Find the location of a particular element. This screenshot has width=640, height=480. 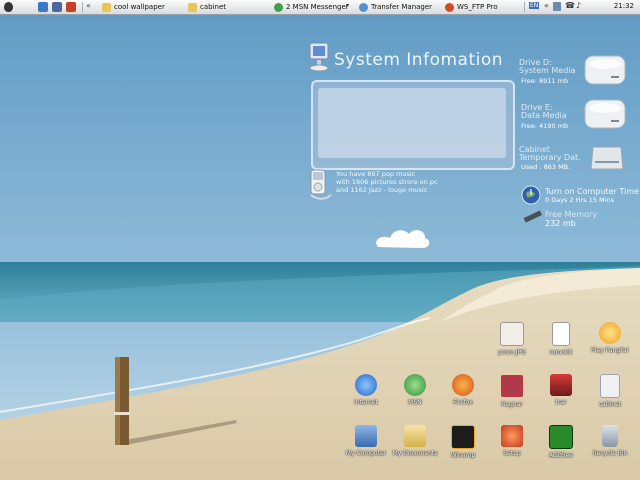

language-indicator: EN is located at coordinates (534, 5).